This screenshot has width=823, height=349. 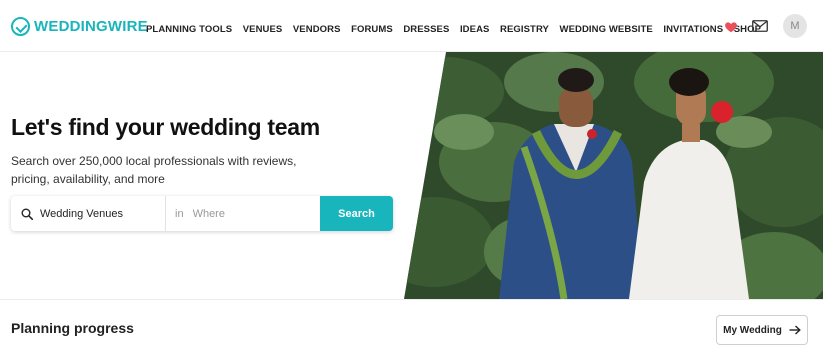 What do you see at coordinates (731, 27) in the screenshot?
I see `heart-icon` at bounding box center [731, 27].